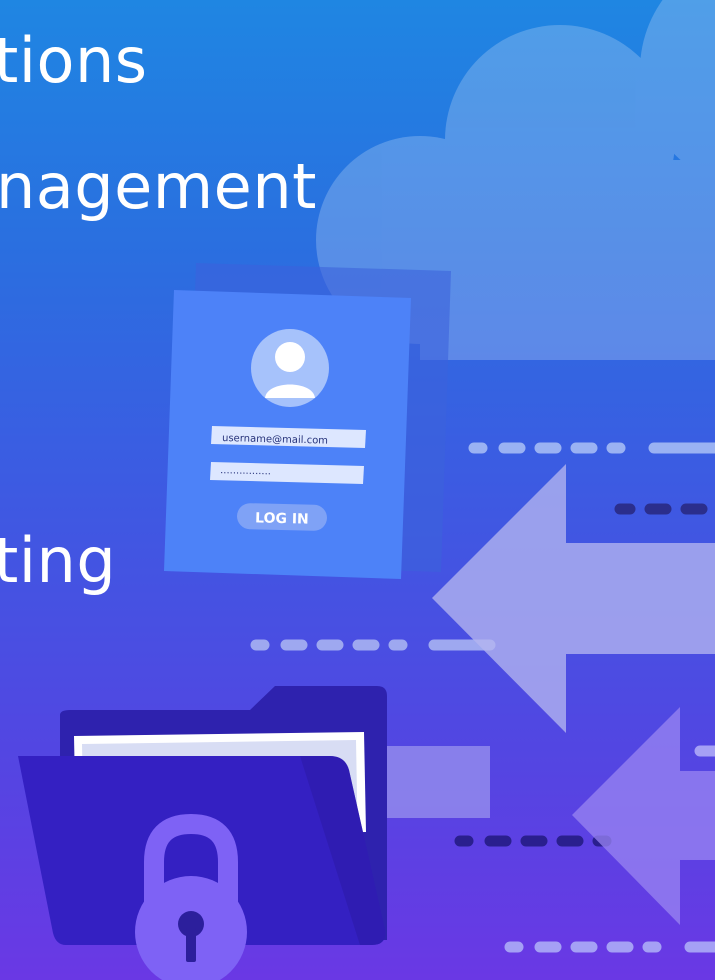  What do you see at coordinates (643, 816) in the screenshot?
I see `left-arrow-small-icon` at bounding box center [643, 816].